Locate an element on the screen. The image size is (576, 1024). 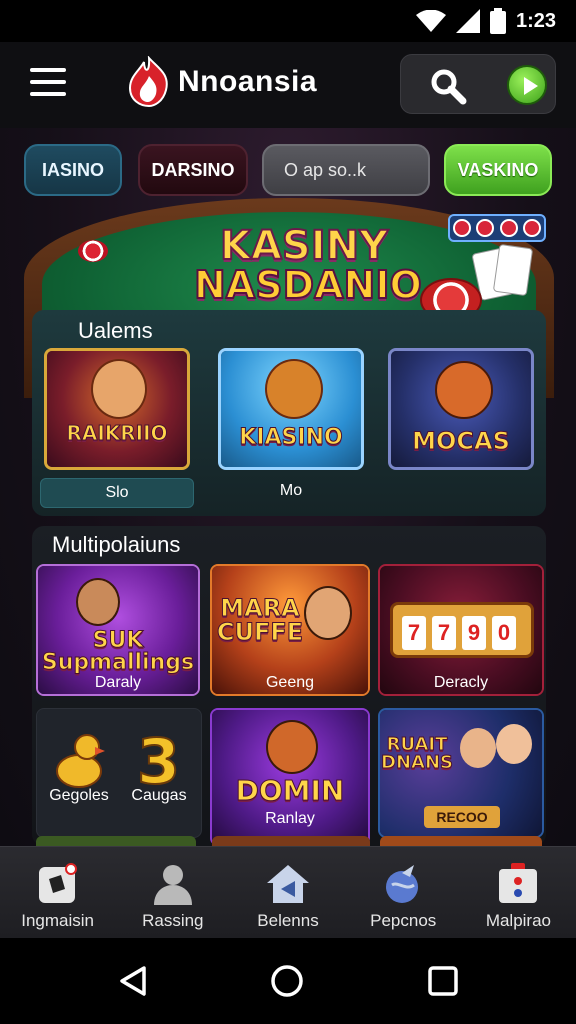
game-title: MOCAS is located at coordinates (461, 441).